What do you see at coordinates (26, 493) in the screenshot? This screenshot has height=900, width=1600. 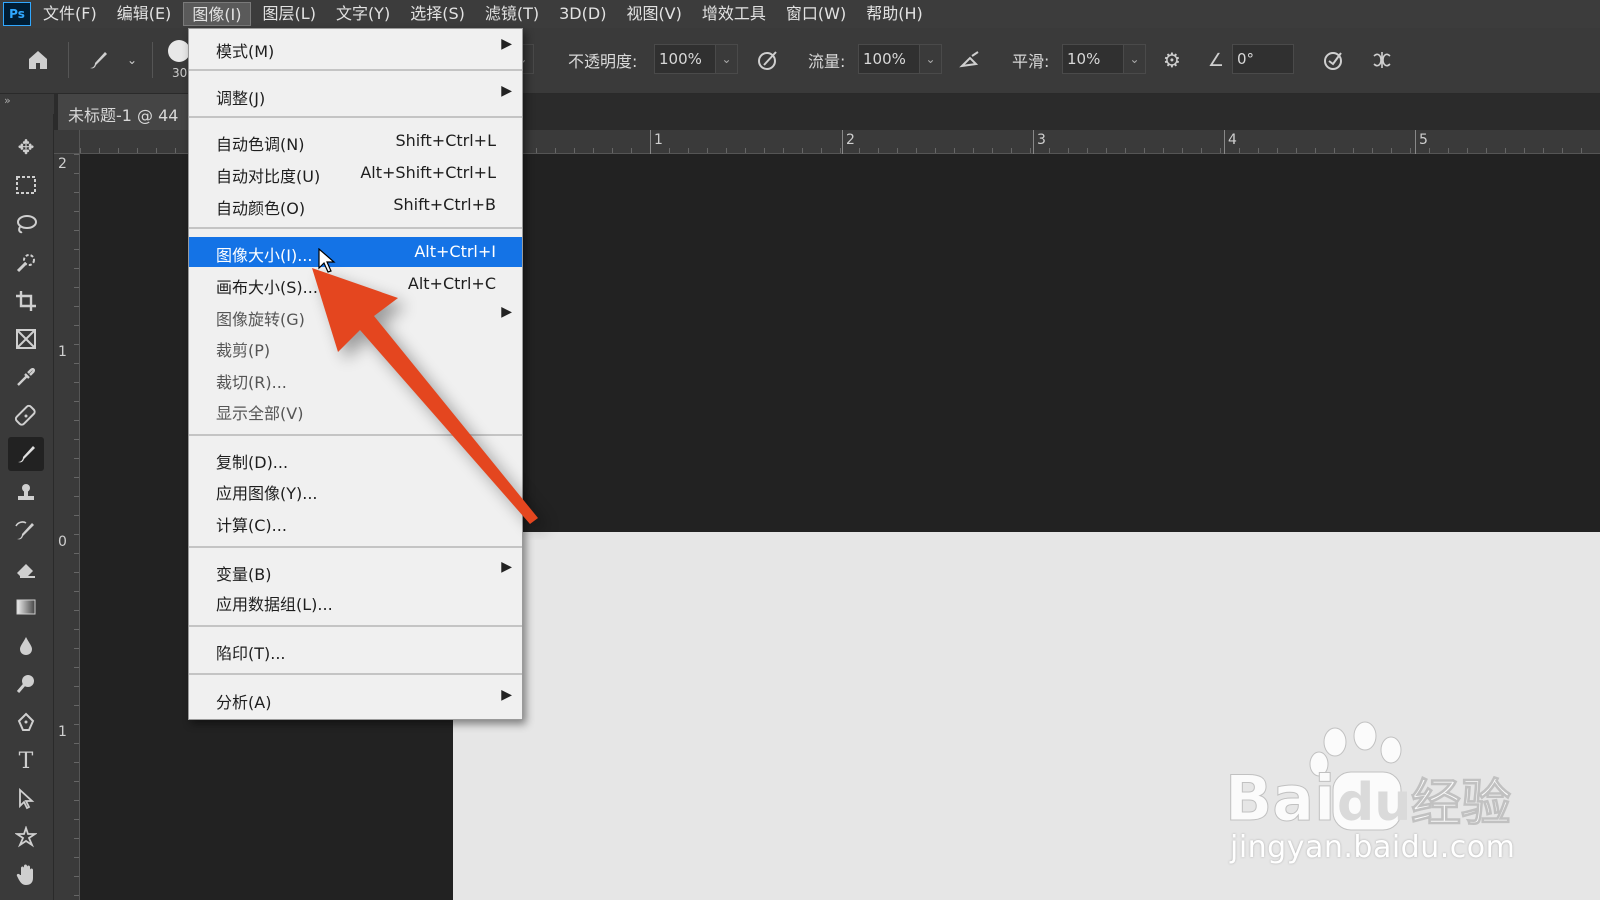 I see `stamp-icon` at bounding box center [26, 493].